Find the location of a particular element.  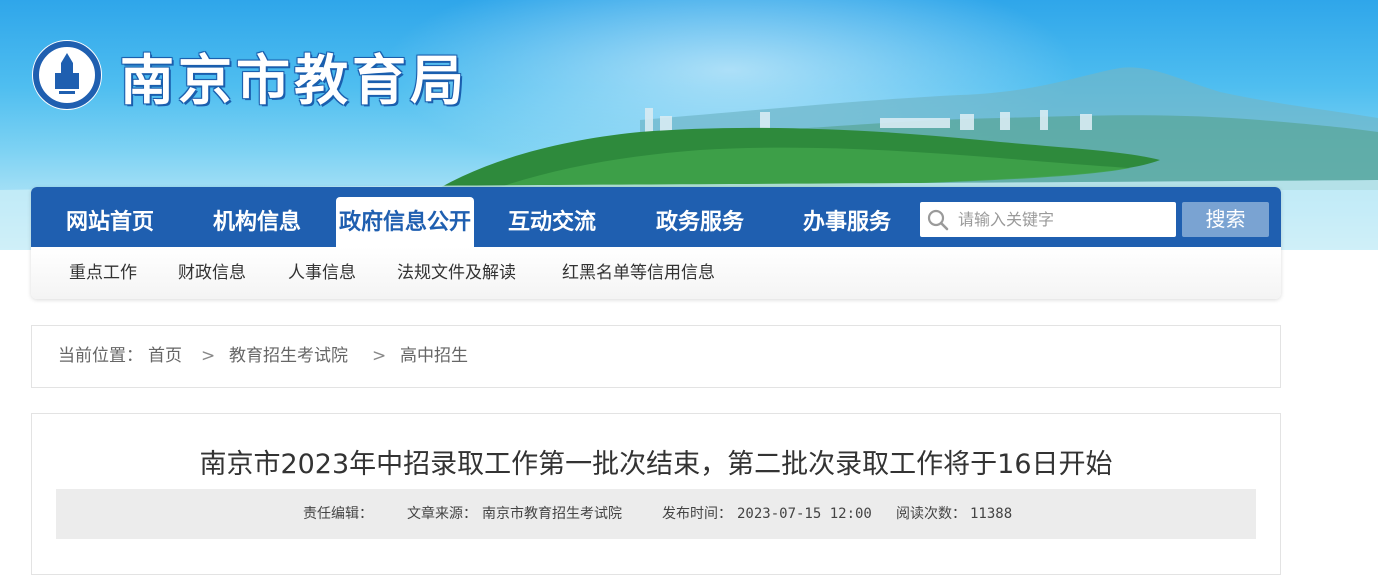

breadcrumb-link-high-school-enrollment: 高中招生 is located at coordinates (434, 356).